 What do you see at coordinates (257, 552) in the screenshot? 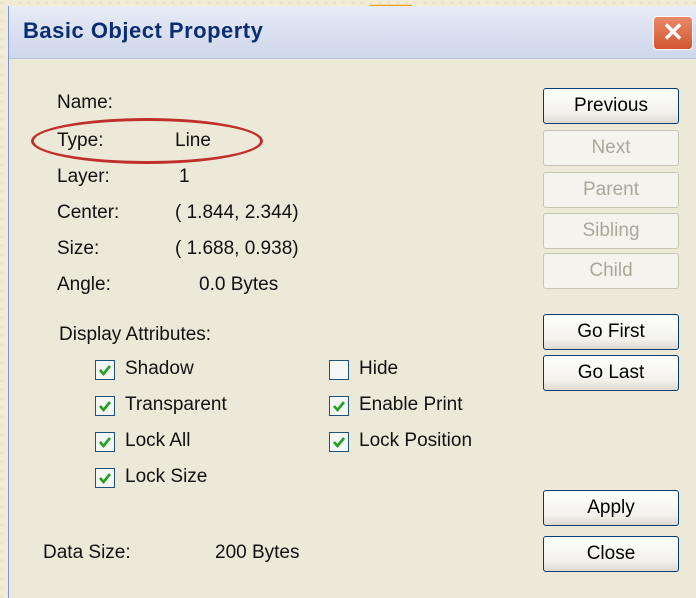
I see `data-size-value: 200 Bytes` at bounding box center [257, 552].